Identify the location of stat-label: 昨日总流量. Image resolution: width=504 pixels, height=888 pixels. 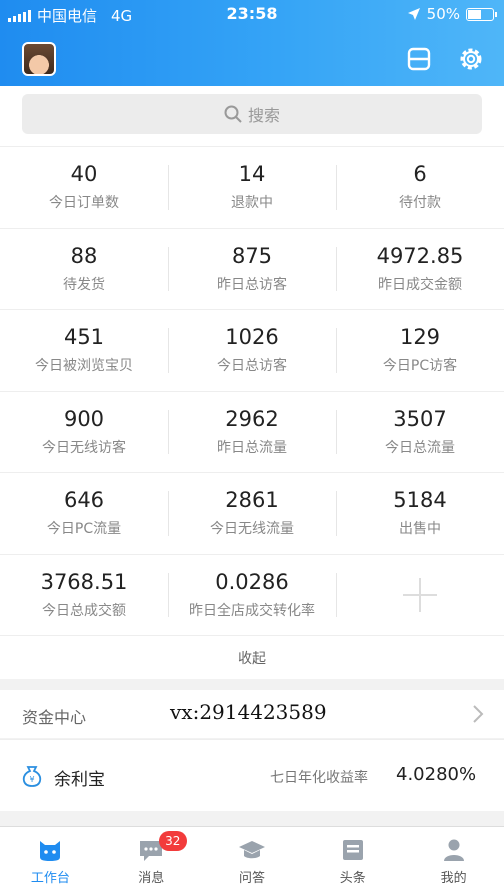
(252, 447).